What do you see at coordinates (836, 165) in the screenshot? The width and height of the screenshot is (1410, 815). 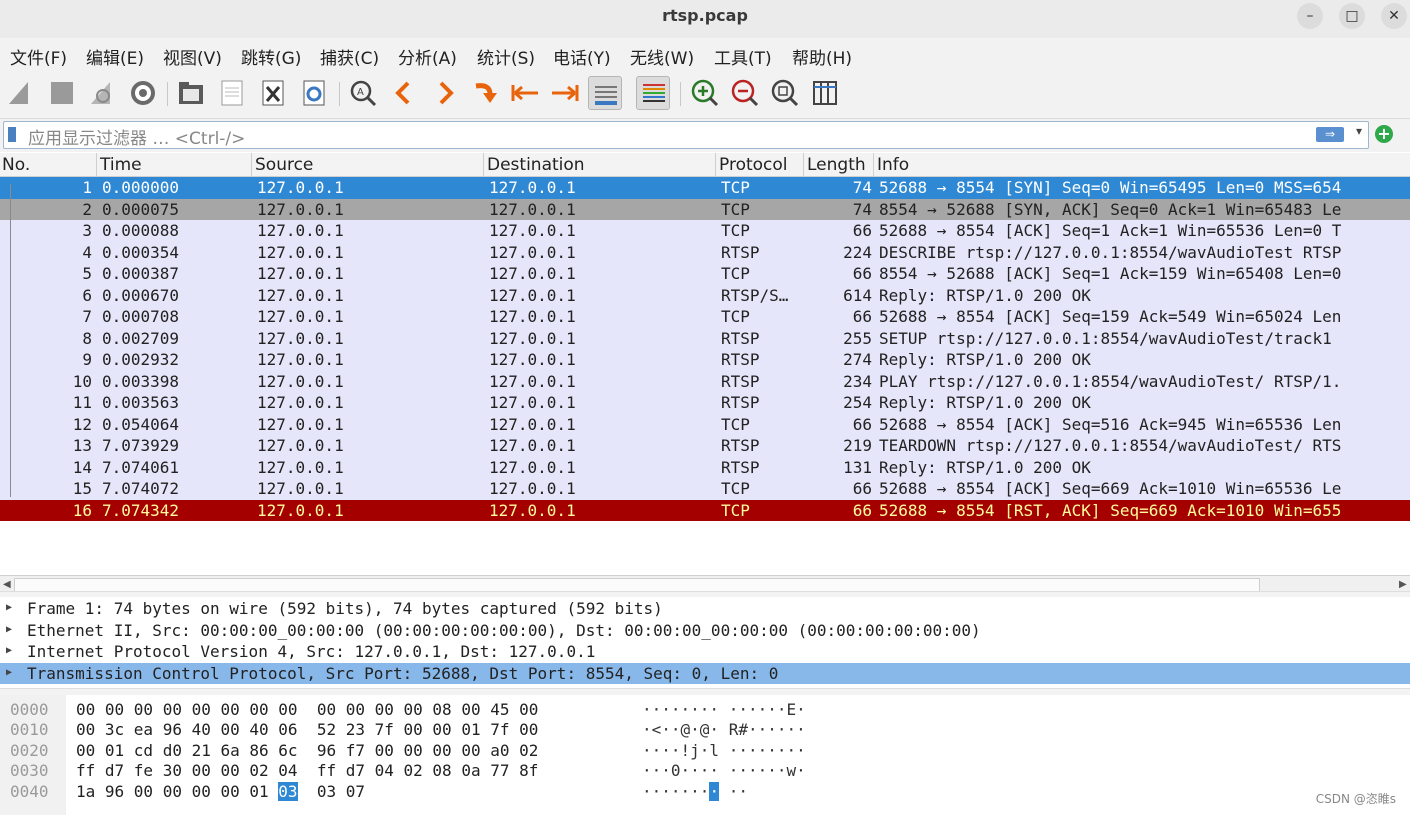 I see `column-header-length: Length` at bounding box center [836, 165].